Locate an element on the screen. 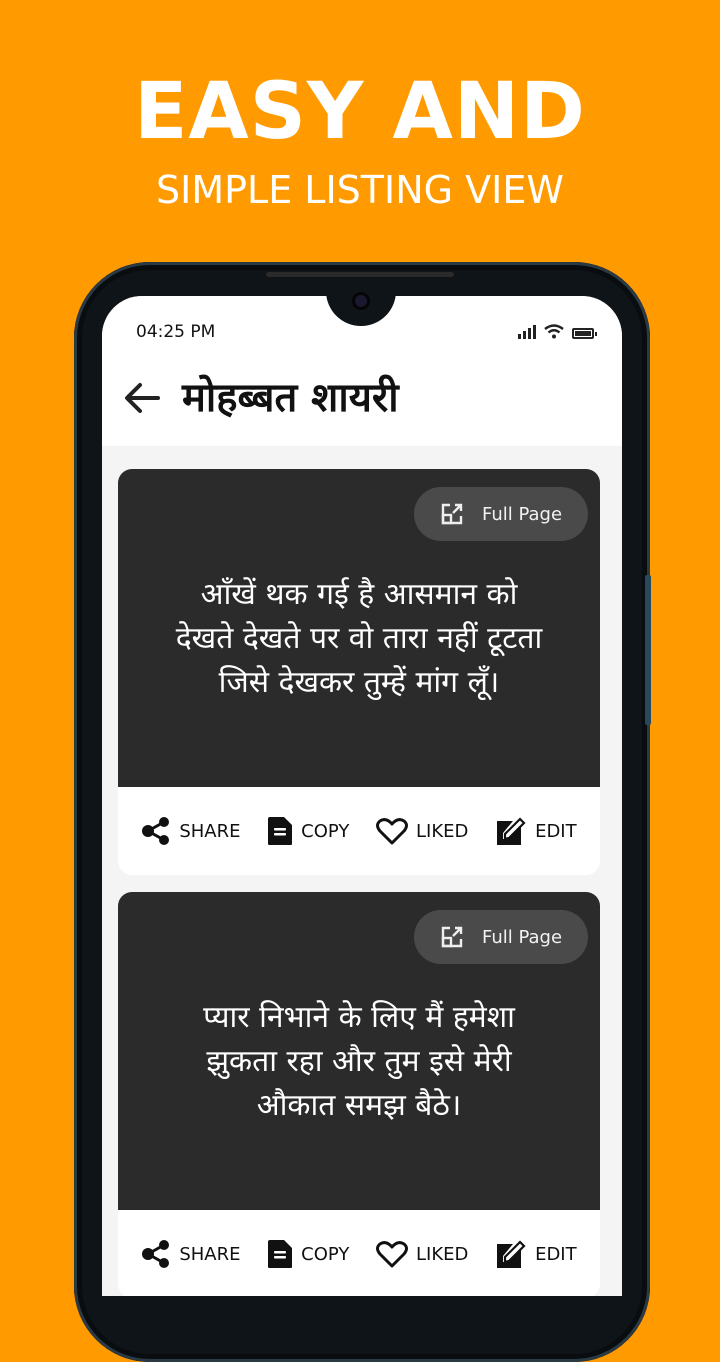  phone-side-button is located at coordinates (648, 650).